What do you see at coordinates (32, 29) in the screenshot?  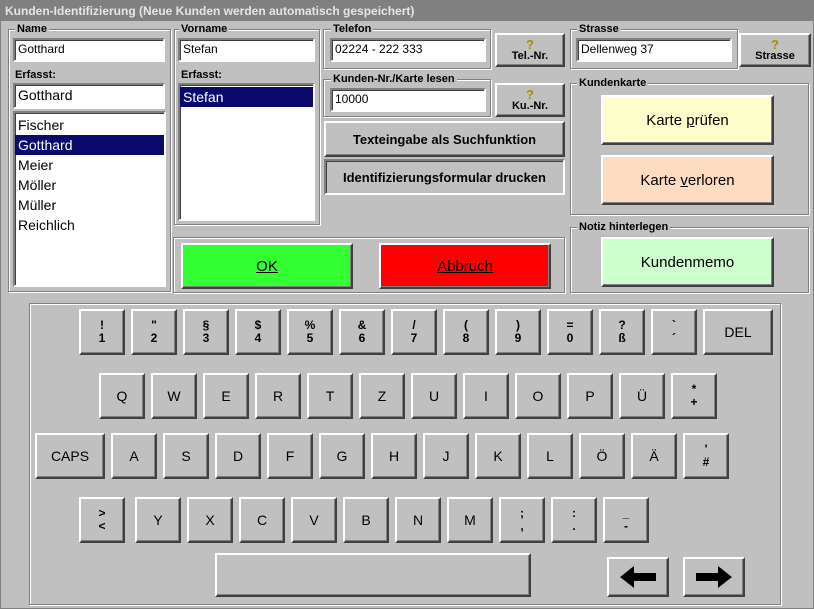 I see `name-label: Name` at bounding box center [32, 29].